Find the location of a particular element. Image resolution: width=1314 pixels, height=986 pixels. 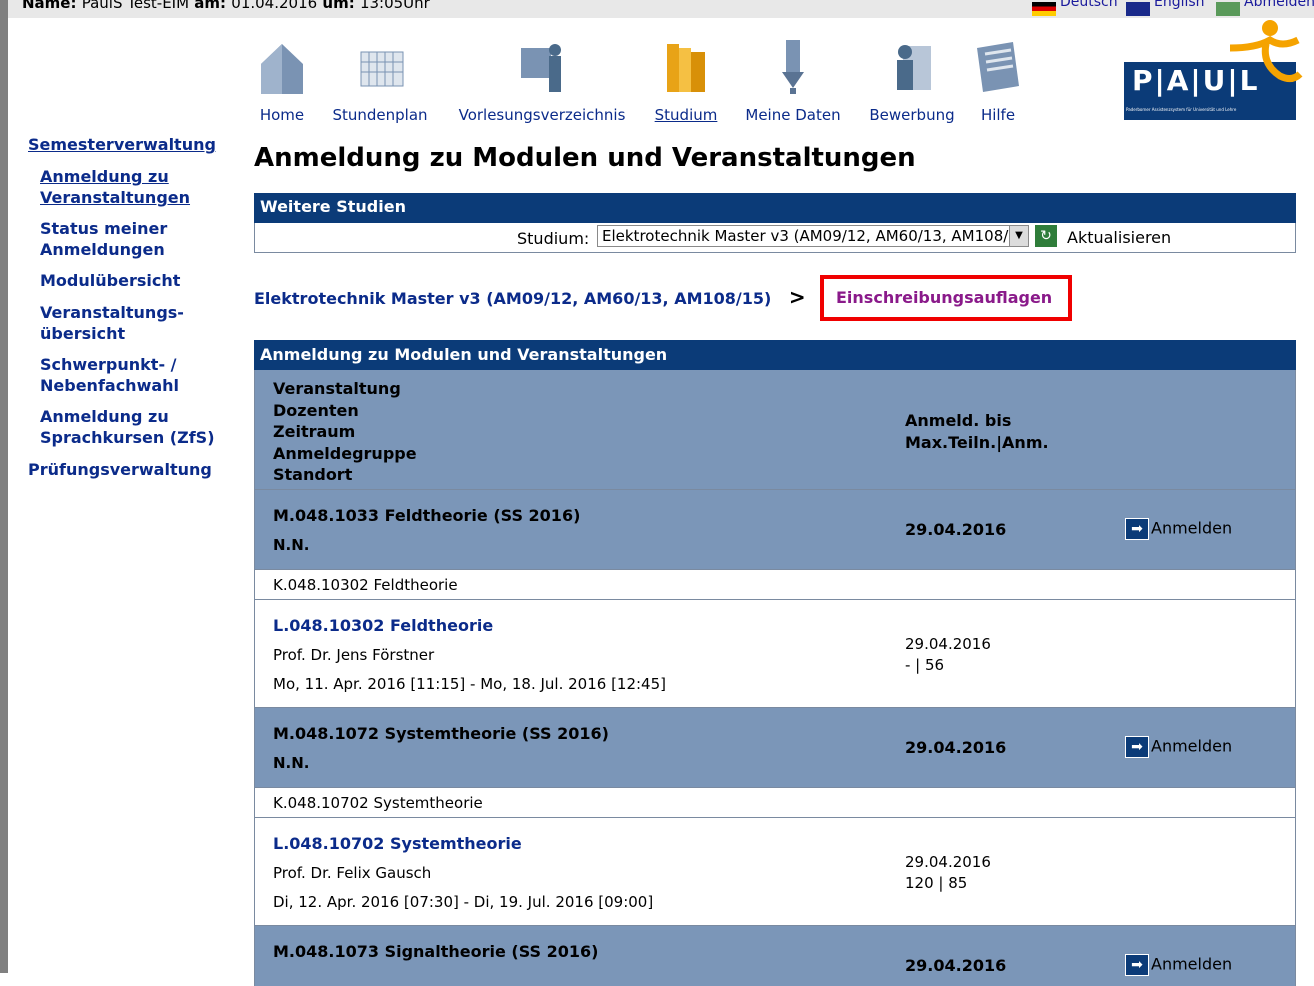

nav-bewerbung: Bewerbung is located at coordinates (912, 81).